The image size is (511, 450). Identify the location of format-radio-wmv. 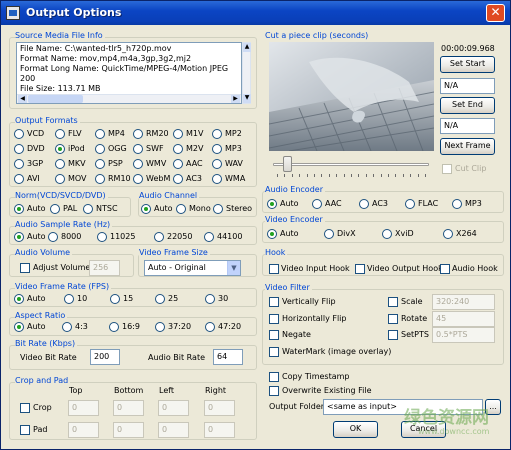
(138, 164).